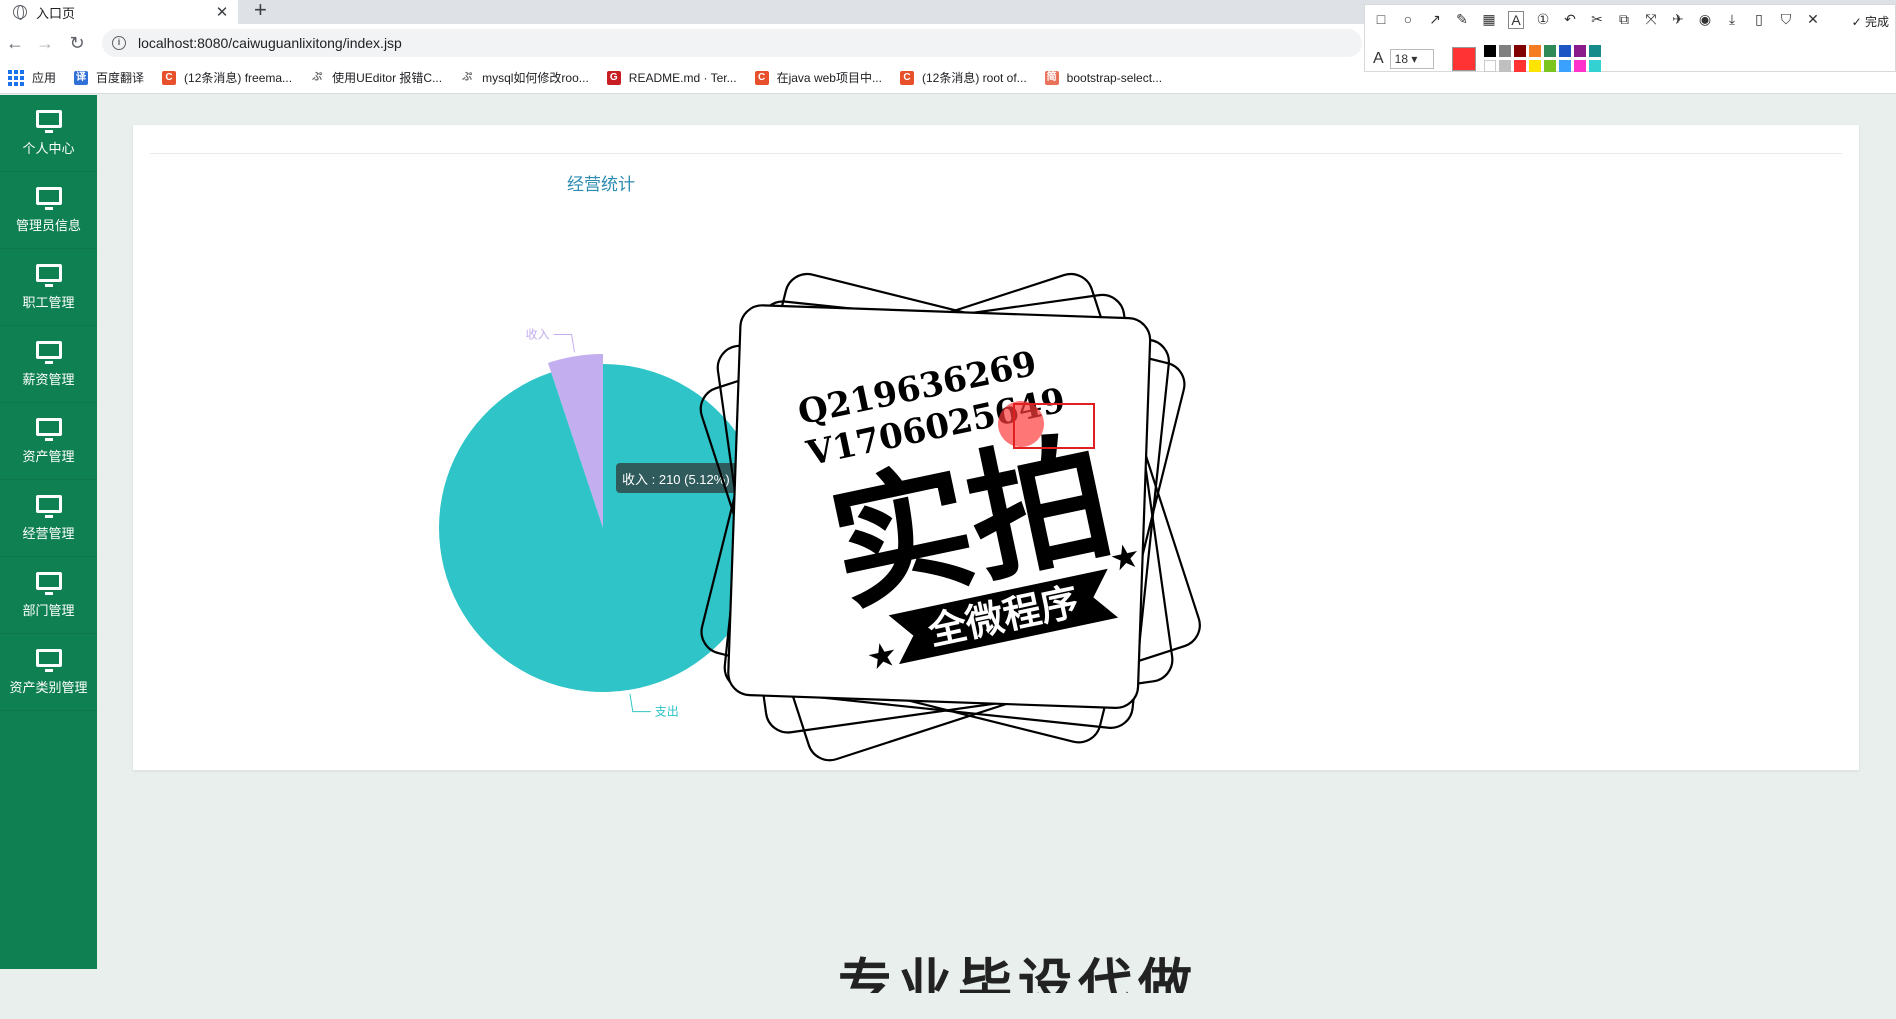  Describe the element at coordinates (676, 479) in the screenshot. I see `tooltip-text: 收入 : 210 (5.12%)` at that location.